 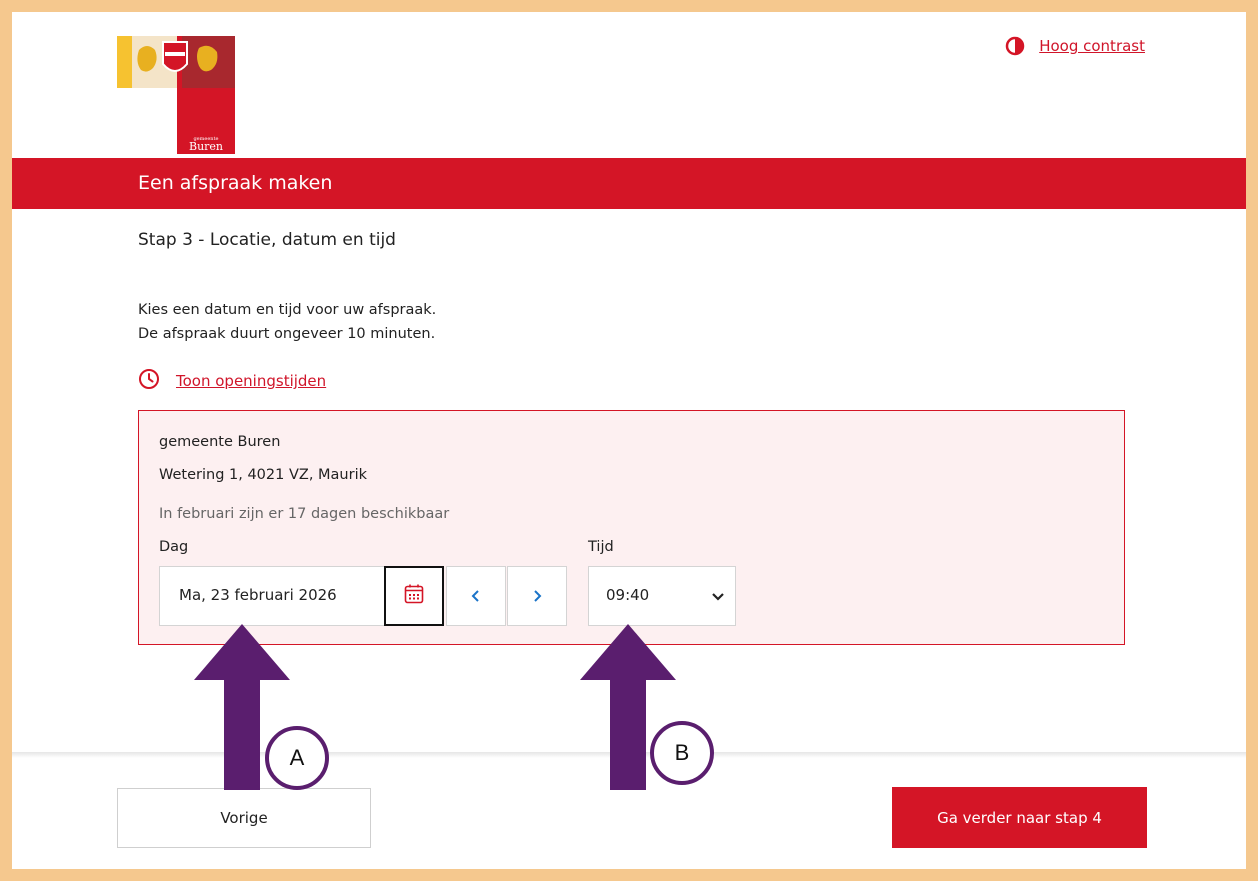 I want to click on calendar-button, so click(x=414, y=596).